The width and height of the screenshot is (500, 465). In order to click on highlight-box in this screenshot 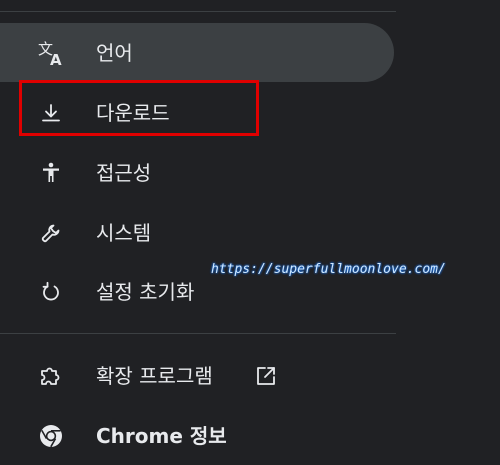, I will do `click(139, 108)`.